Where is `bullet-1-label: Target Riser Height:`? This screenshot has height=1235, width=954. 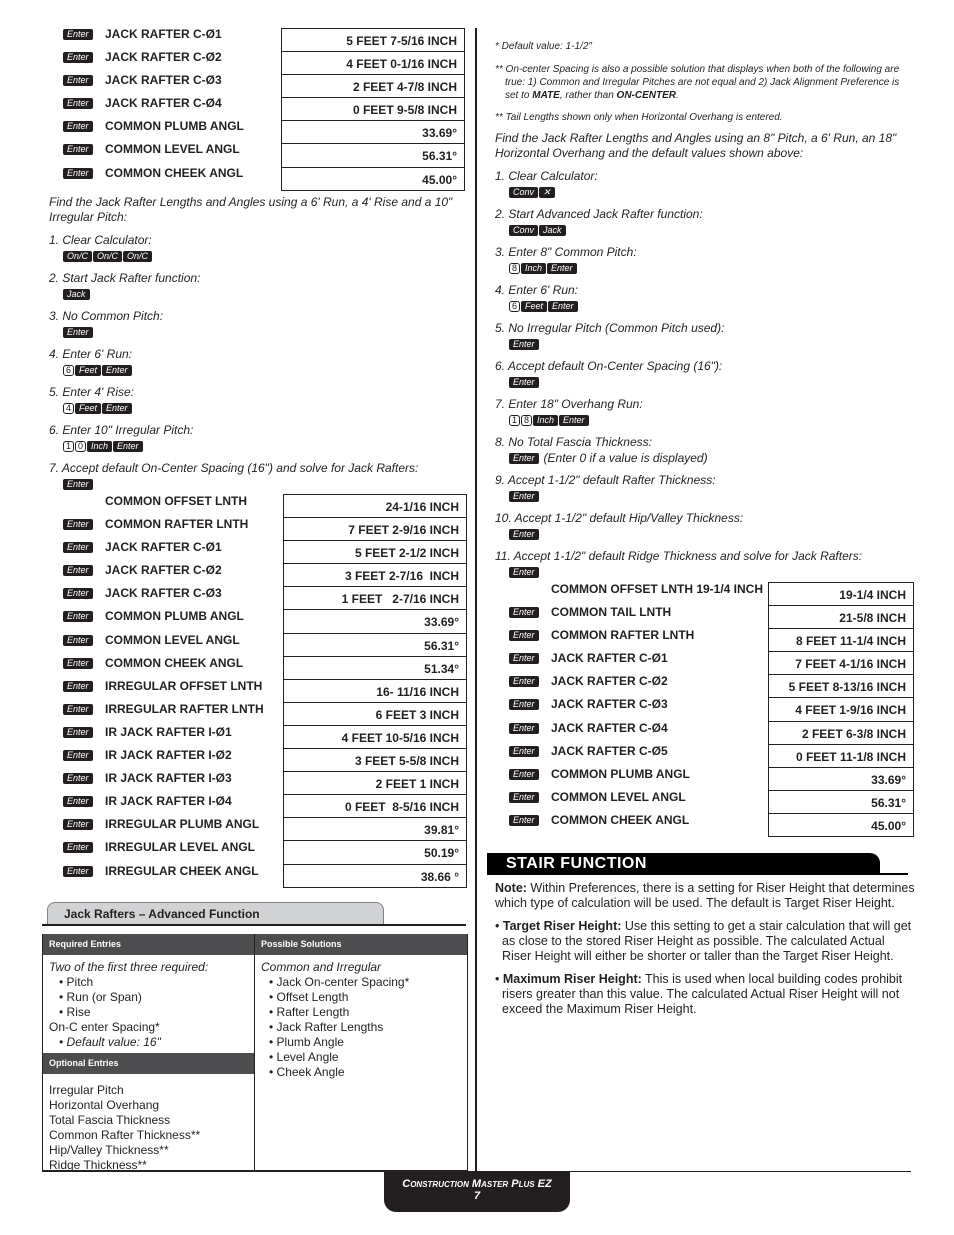
bullet-1-label: Target Riser Height: is located at coordinates (562, 926).